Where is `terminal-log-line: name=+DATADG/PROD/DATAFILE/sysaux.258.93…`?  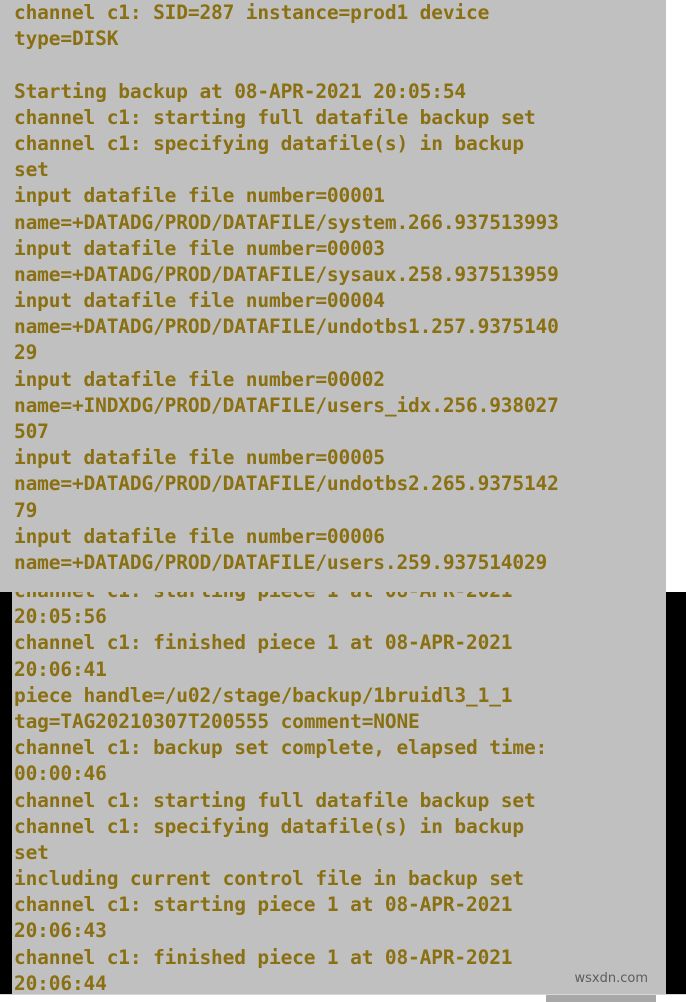
terminal-log-line: name=+DATADG/PROD/DATAFILE/sysaux.258.93… is located at coordinates (286, 274).